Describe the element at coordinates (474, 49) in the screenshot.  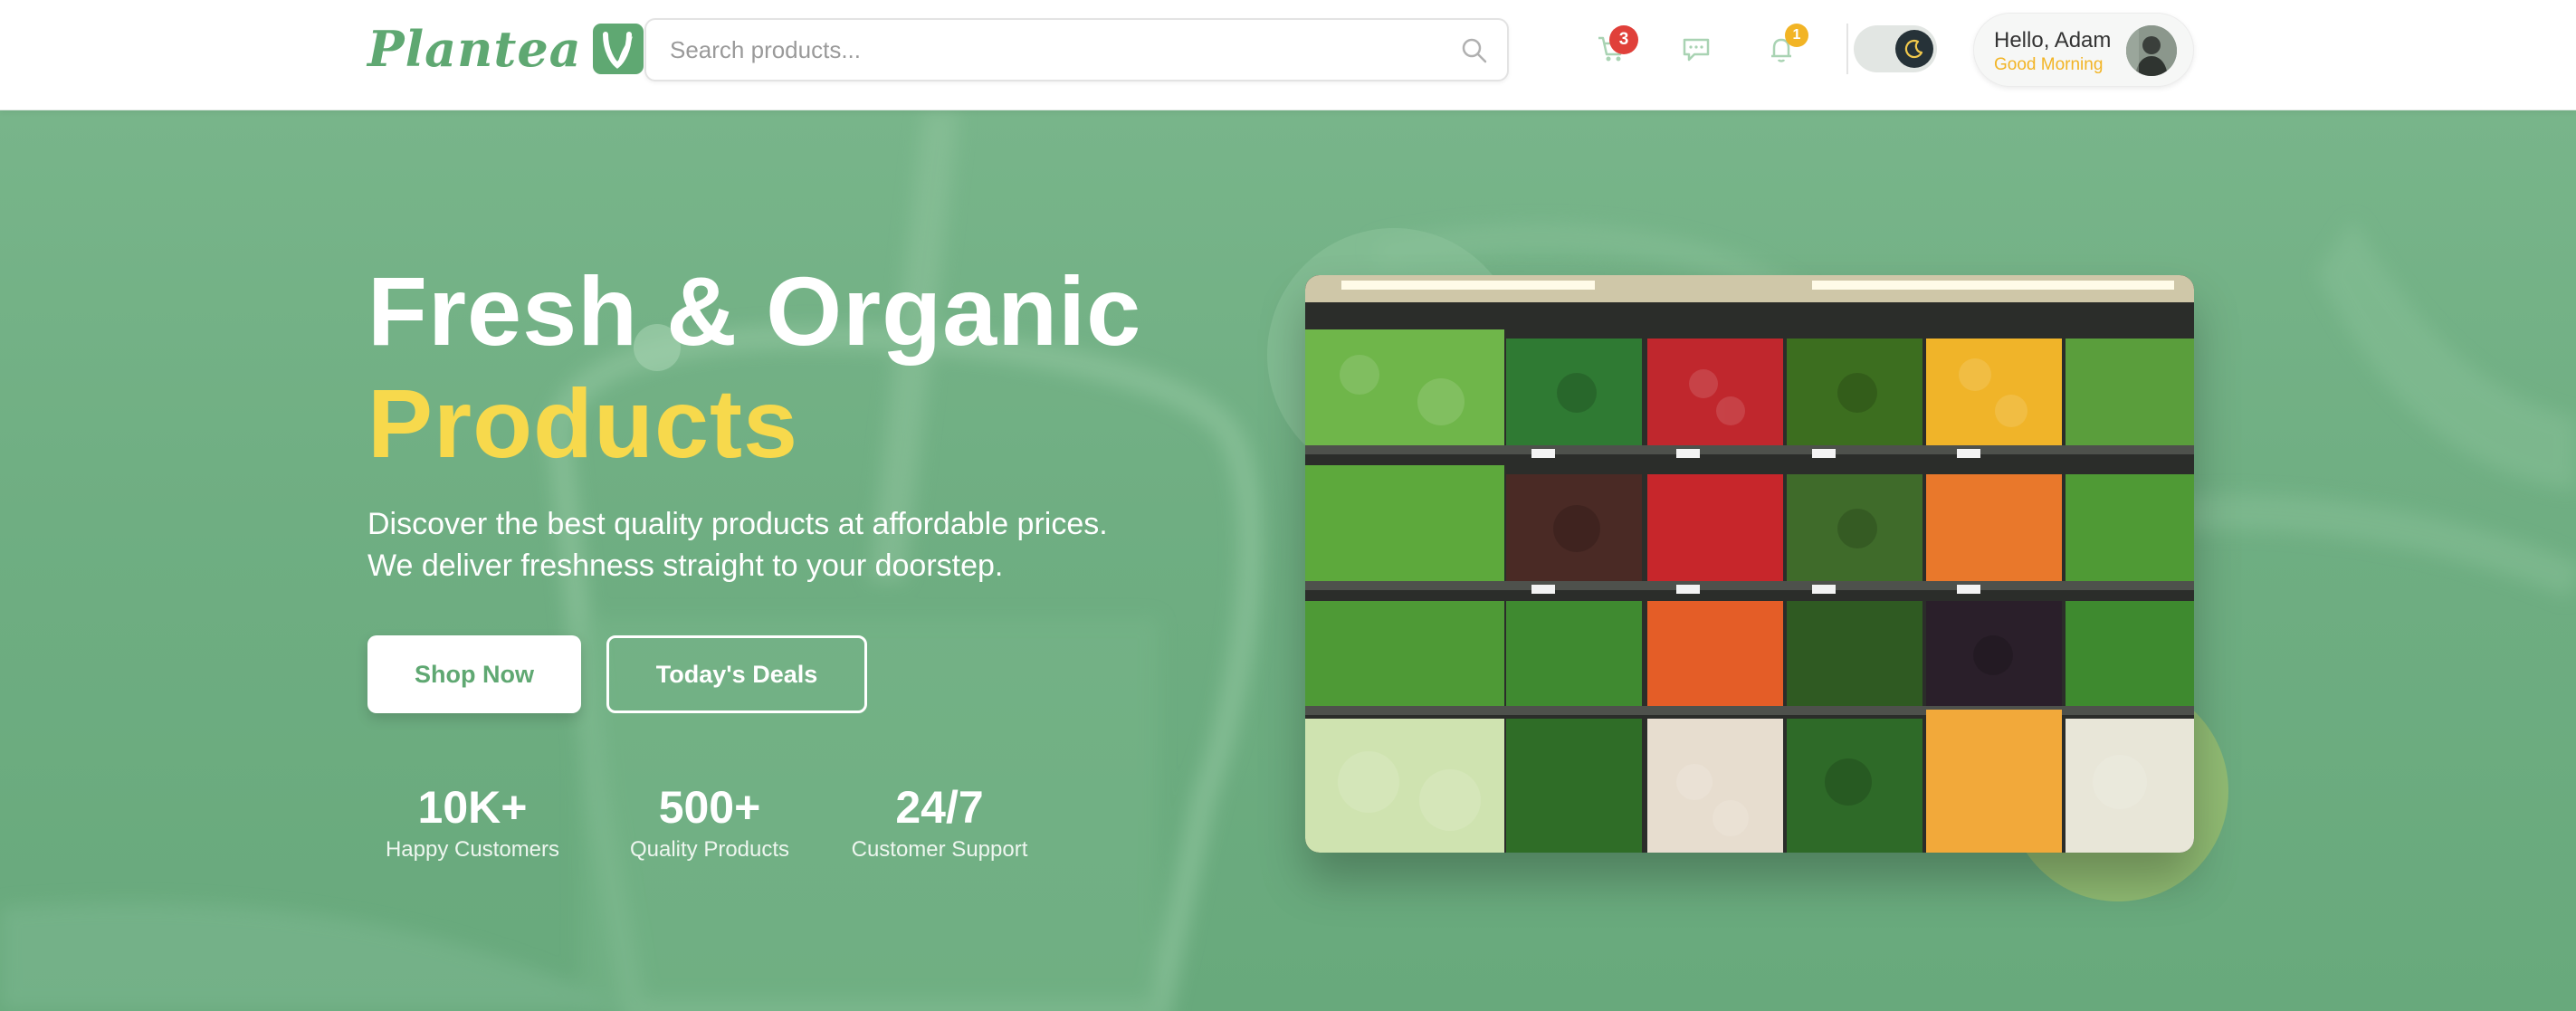
I see `logo-text: Plantea` at that location.